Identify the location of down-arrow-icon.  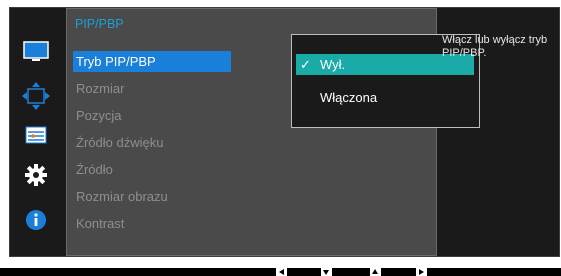
(326, 272).